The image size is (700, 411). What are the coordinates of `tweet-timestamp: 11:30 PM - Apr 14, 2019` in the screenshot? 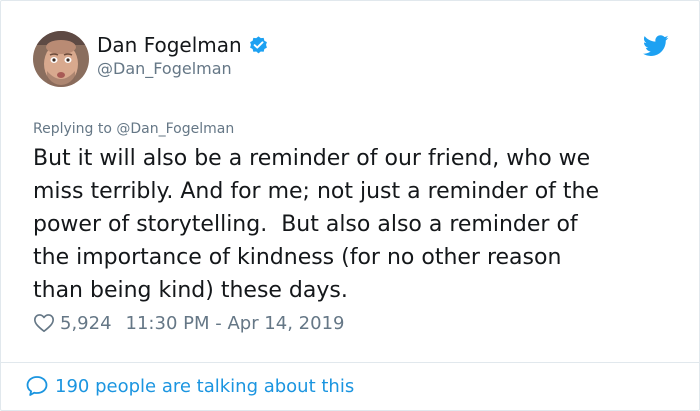 It's located at (235, 323).